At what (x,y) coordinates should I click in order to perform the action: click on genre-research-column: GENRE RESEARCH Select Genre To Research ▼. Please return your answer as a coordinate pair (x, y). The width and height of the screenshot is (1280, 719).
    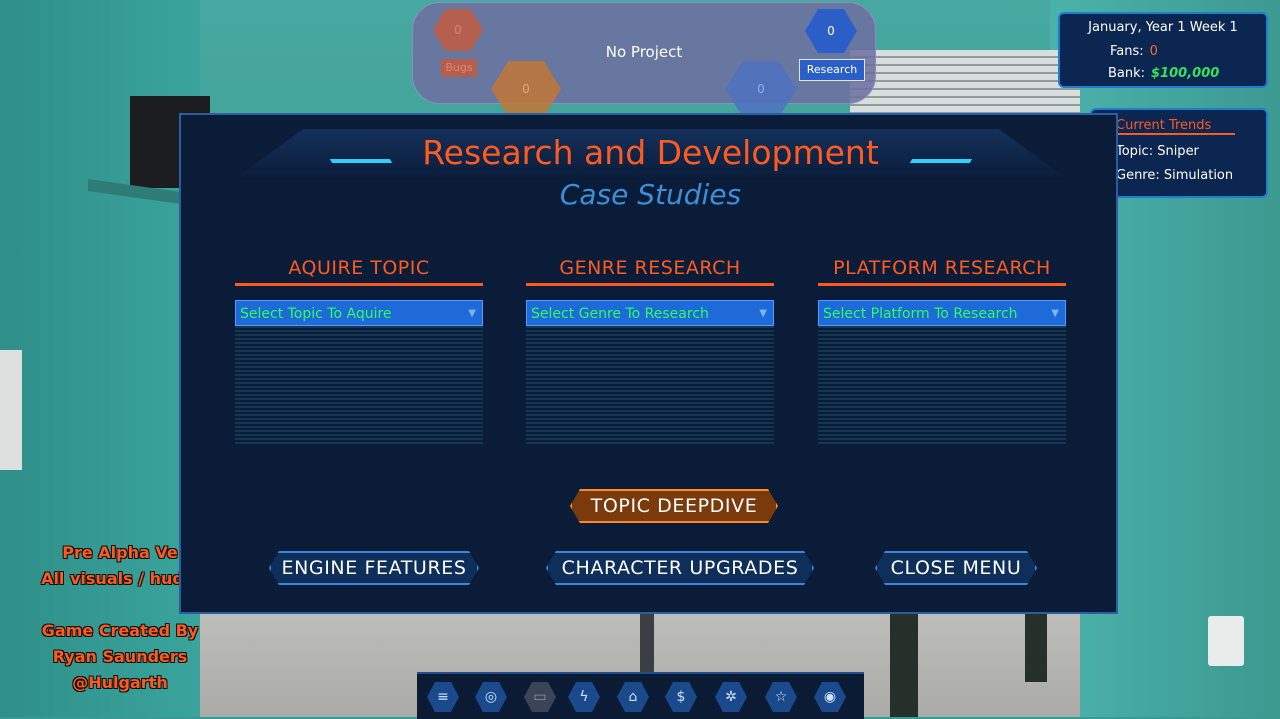
    Looking at the image, I should click on (650, 351).